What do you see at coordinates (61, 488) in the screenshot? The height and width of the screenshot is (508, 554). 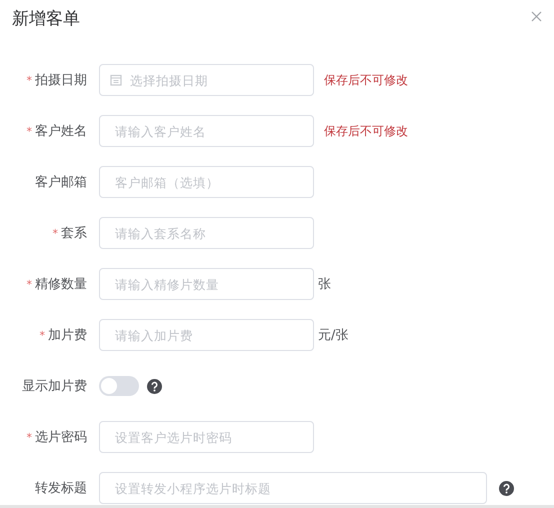 I see `field-label: 转发标题` at bounding box center [61, 488].